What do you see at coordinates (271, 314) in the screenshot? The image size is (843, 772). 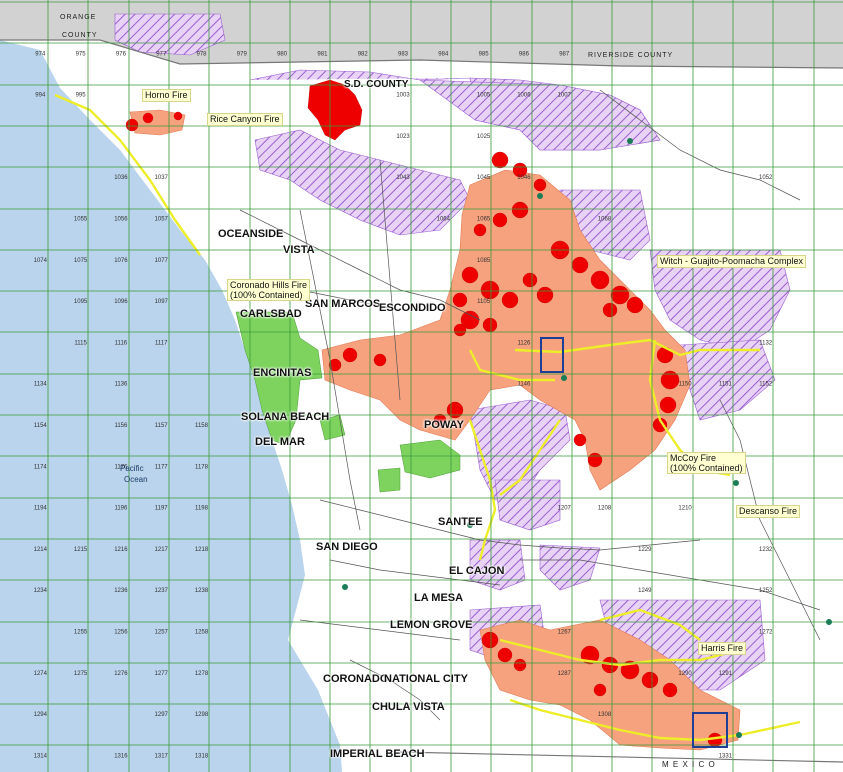 I see `city-carlsbad: CARLSBAD` at bounding box center [271, 314].